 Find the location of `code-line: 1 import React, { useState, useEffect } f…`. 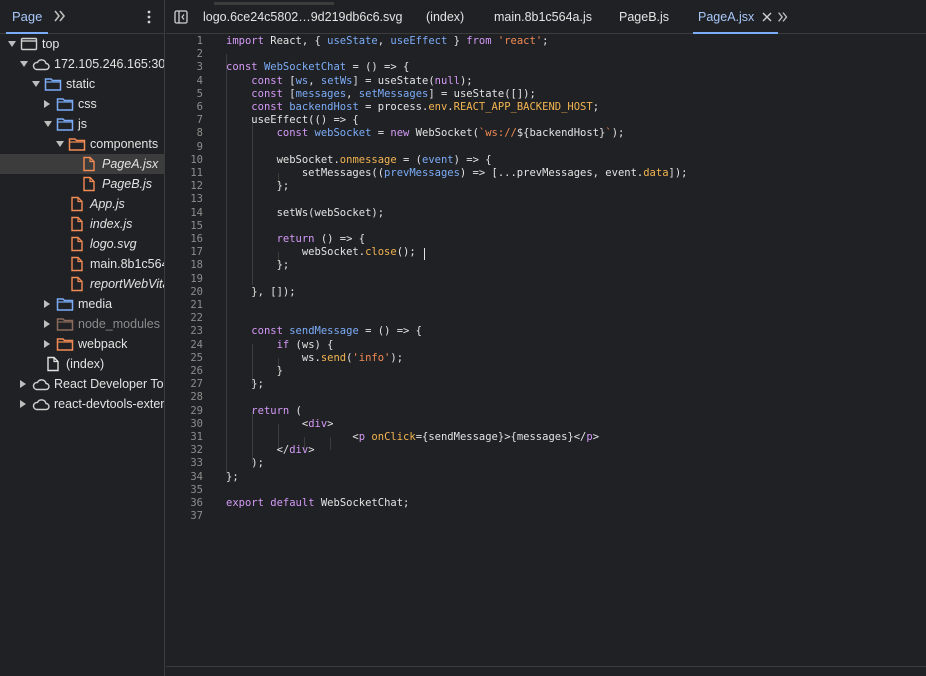

code-line: 1 import React, { useState, useEffect } f… is located at coordinates (546, 41).